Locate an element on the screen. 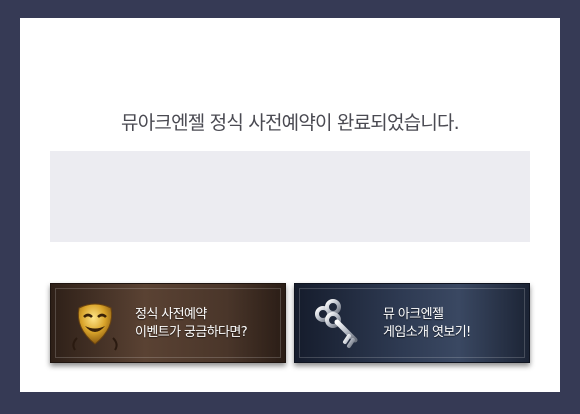 This screenshot has height=414, width=580. banner-text: 뮤 아크엔젤 게임소개 엿보기! is located at coordinates (427, 324).